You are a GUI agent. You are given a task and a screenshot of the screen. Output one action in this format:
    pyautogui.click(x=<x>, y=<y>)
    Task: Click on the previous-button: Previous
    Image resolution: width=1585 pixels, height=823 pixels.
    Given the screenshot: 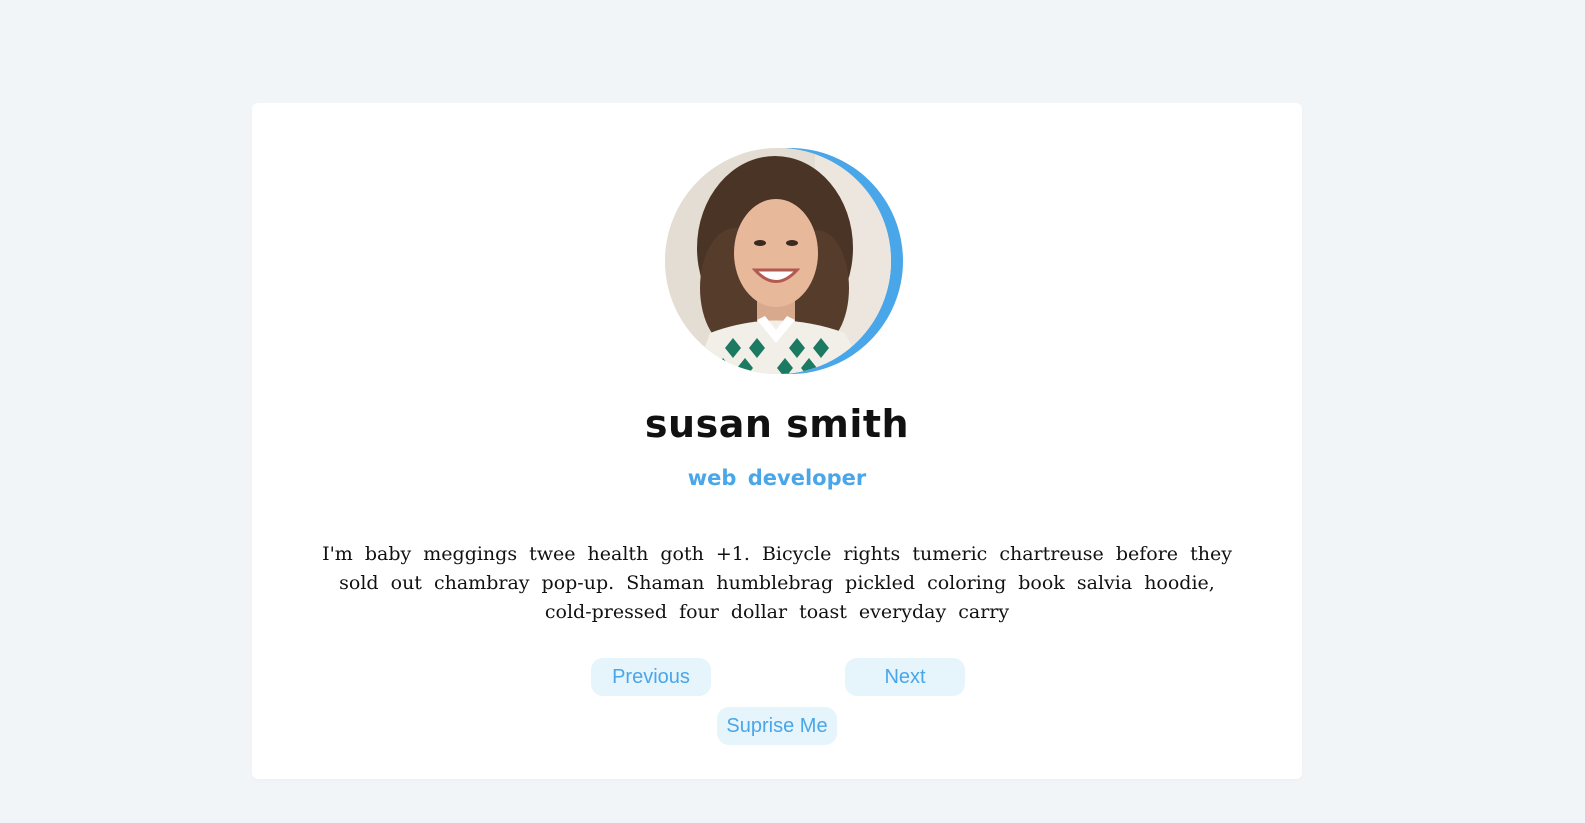 What is the action you would take?
    pyautogui.click(x=651, y=677)
    